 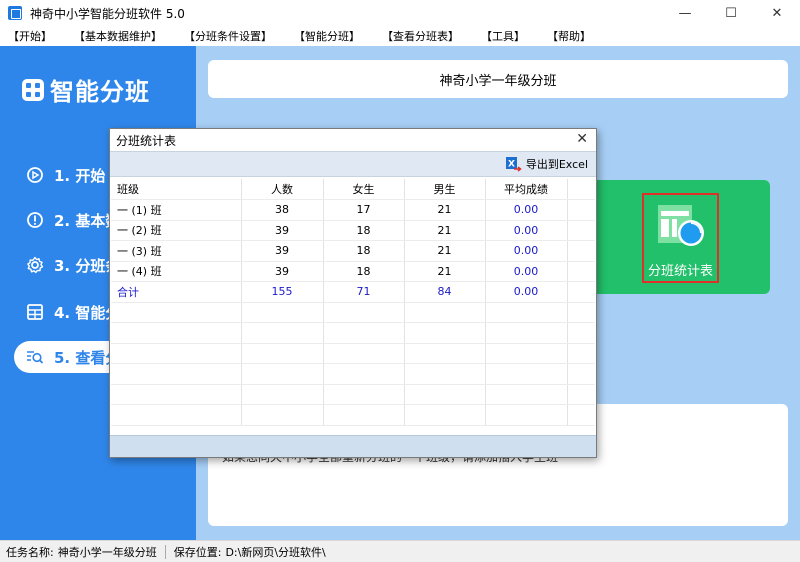 I want to click on gear-icon, so click(x=35, y=265).